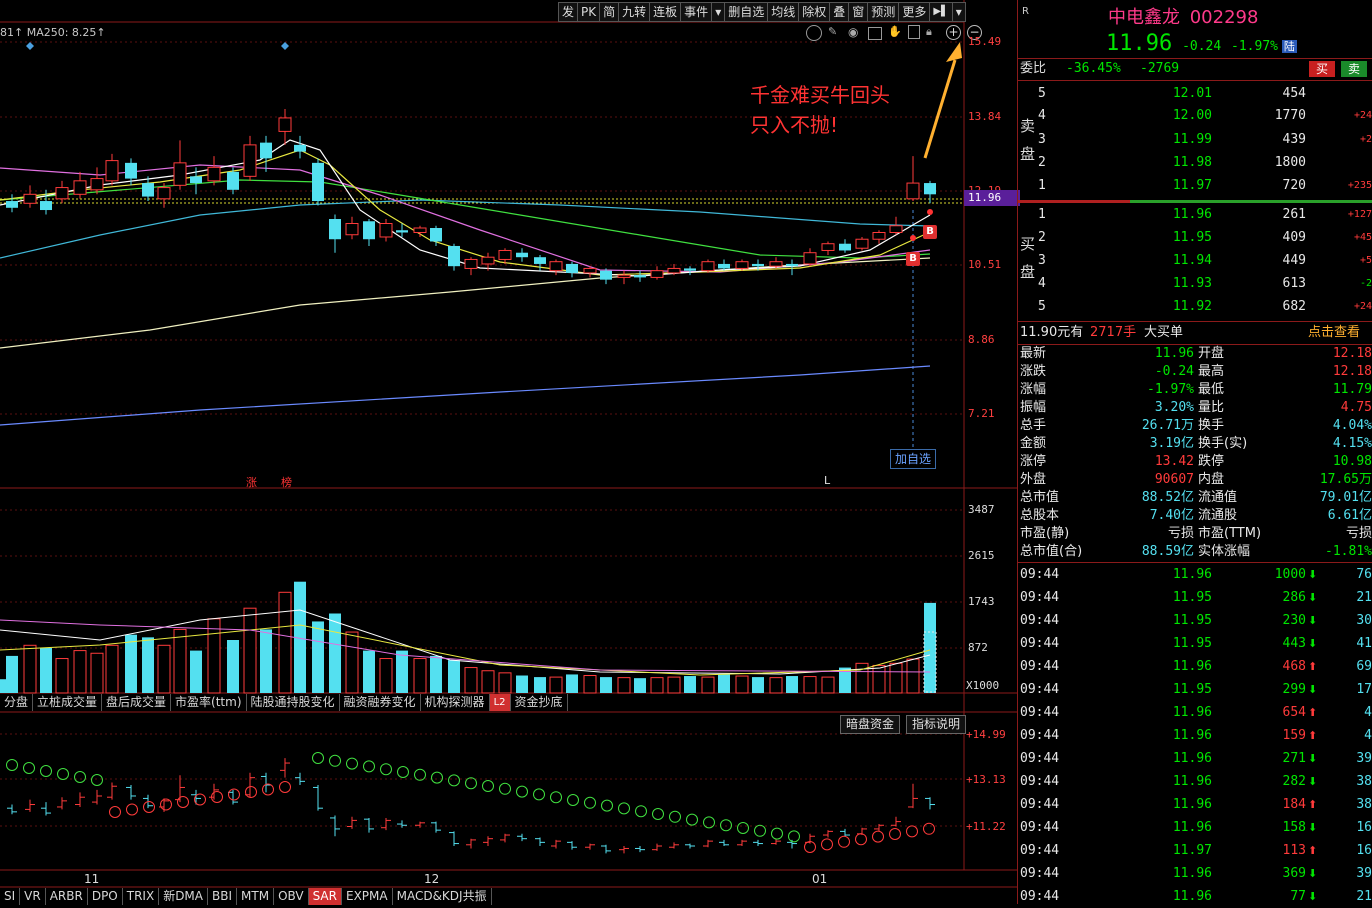 This screenshot has width=1372, height=908. Describe the element at coordinates (1195, 238) in the screenshot. I see `bid-level-2: 2 11.95 409 +45` at that location.